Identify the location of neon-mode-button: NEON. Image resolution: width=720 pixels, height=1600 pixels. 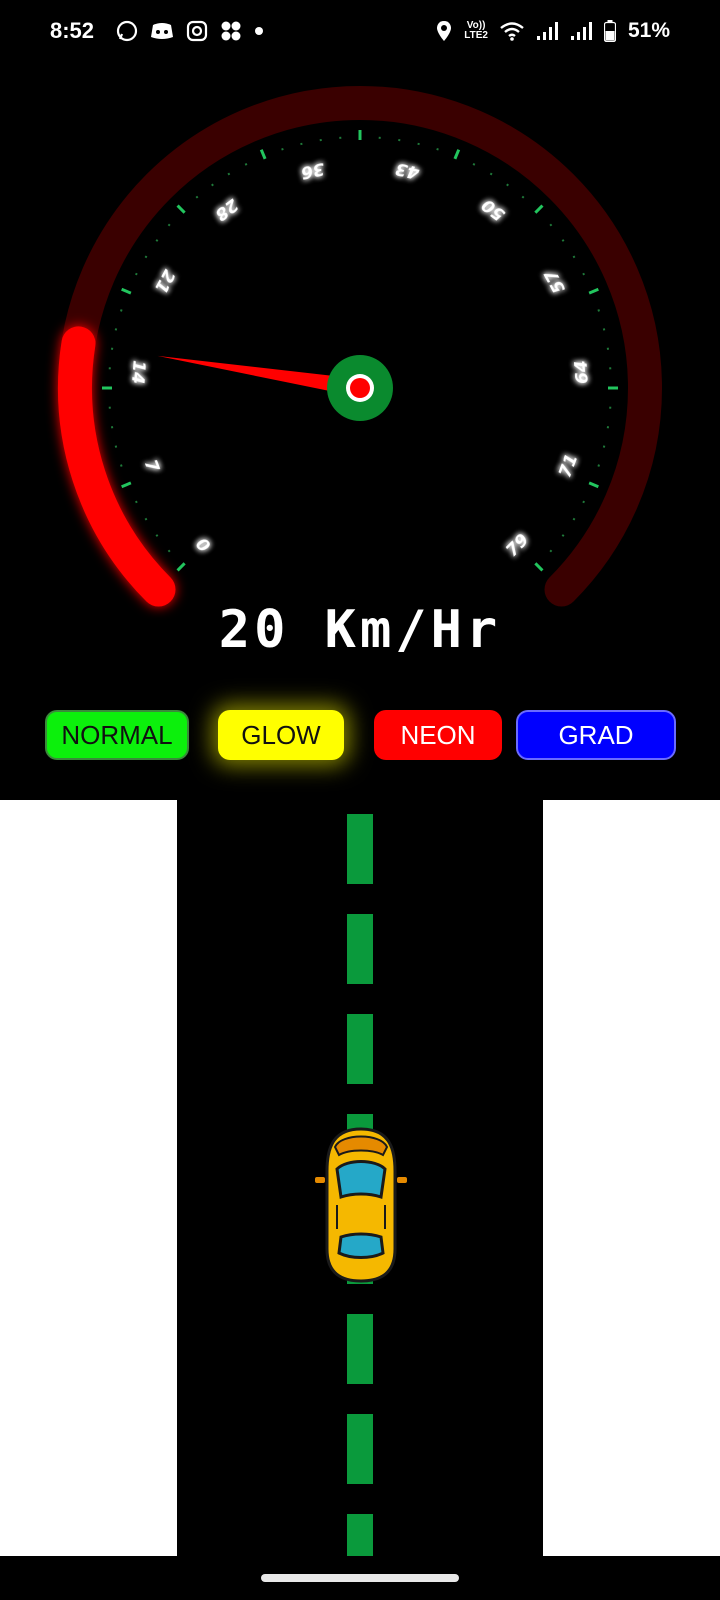
(438, 735).